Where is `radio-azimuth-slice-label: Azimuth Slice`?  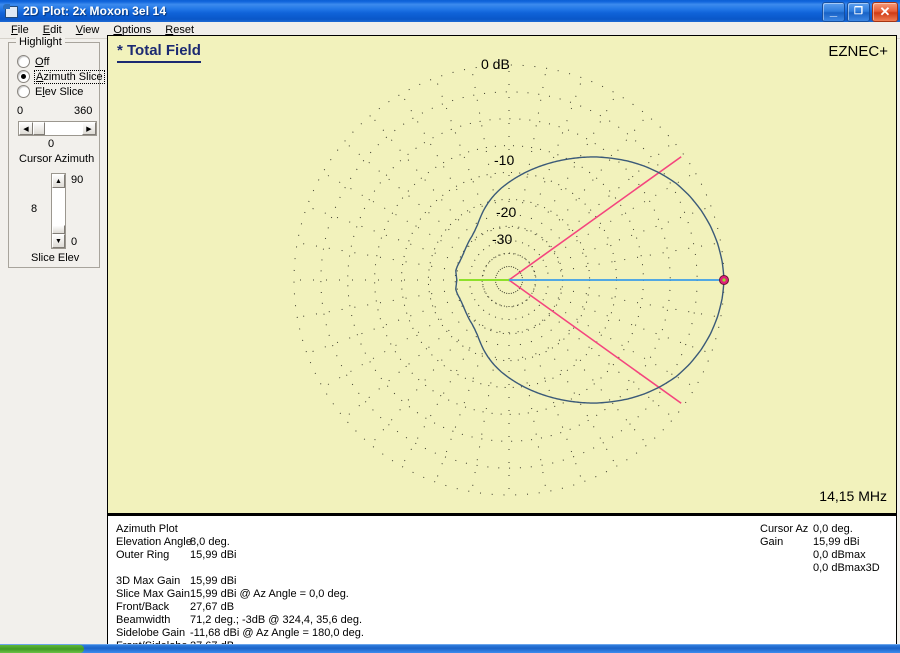
radio-azimuth-slice-label: Azimuth Slice is located at coordinates (69, 76).